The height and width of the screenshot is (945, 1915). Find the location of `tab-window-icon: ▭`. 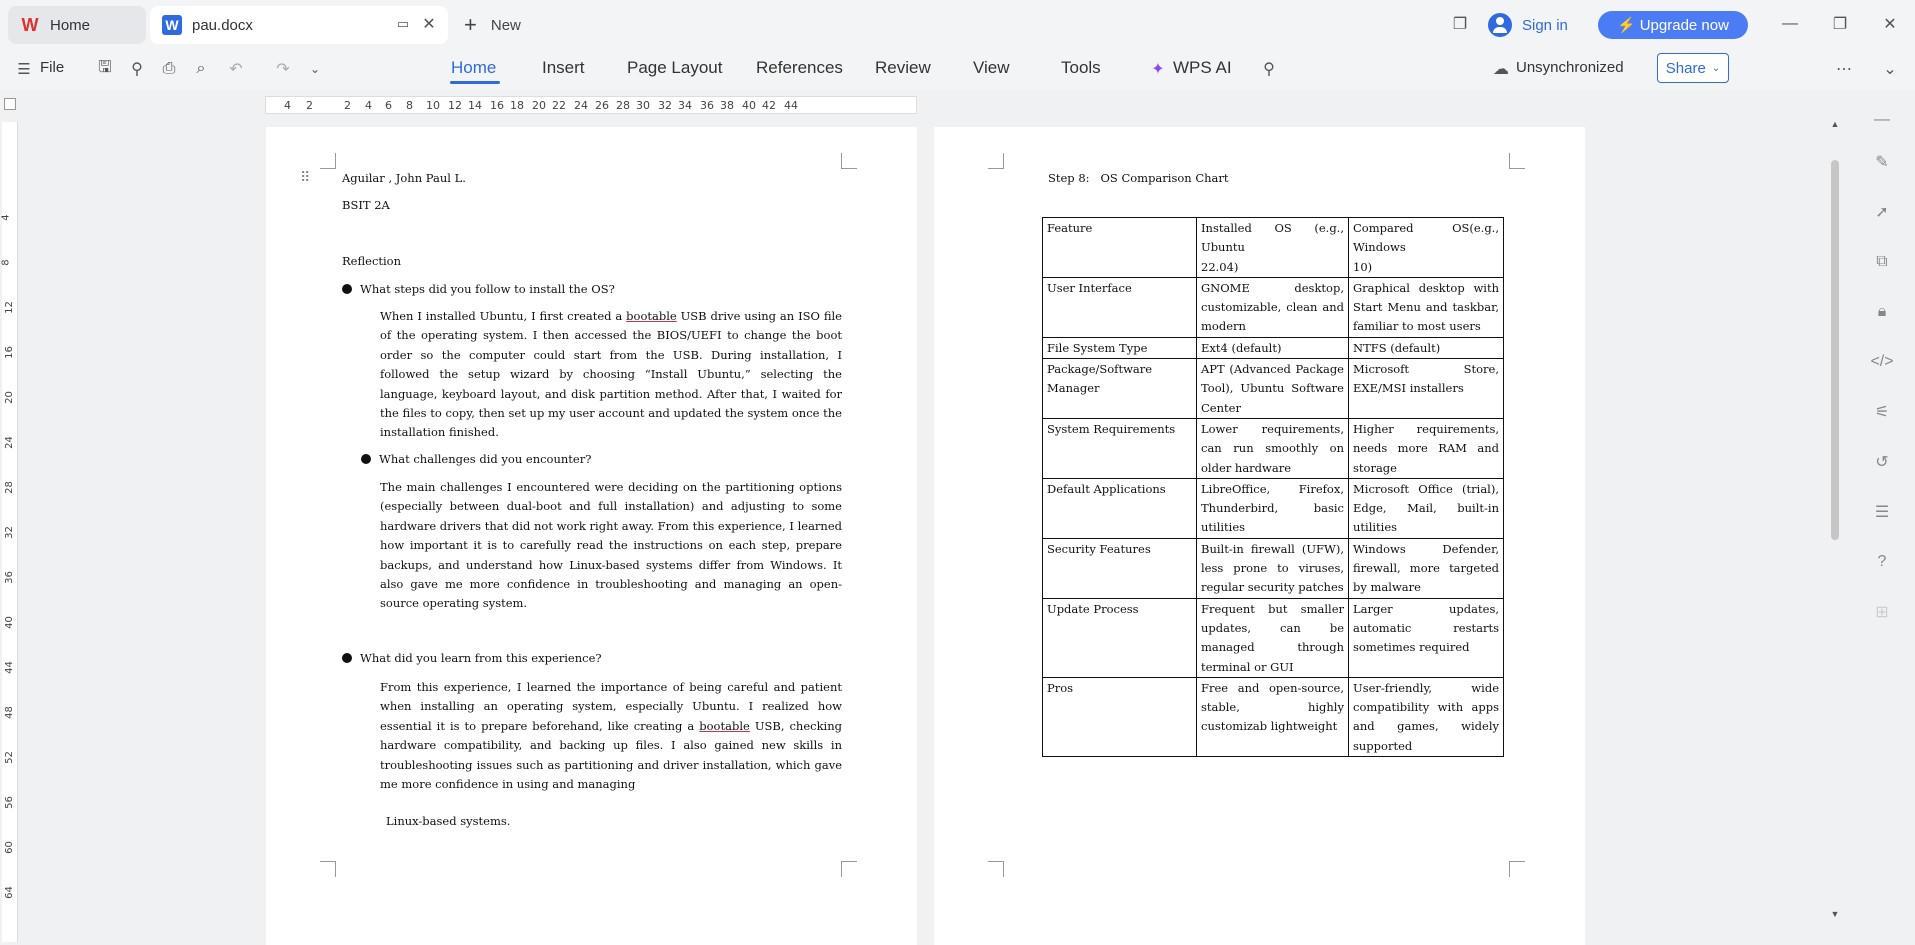

tab-window-icon: ▭ is located at coordinates (403, 24).